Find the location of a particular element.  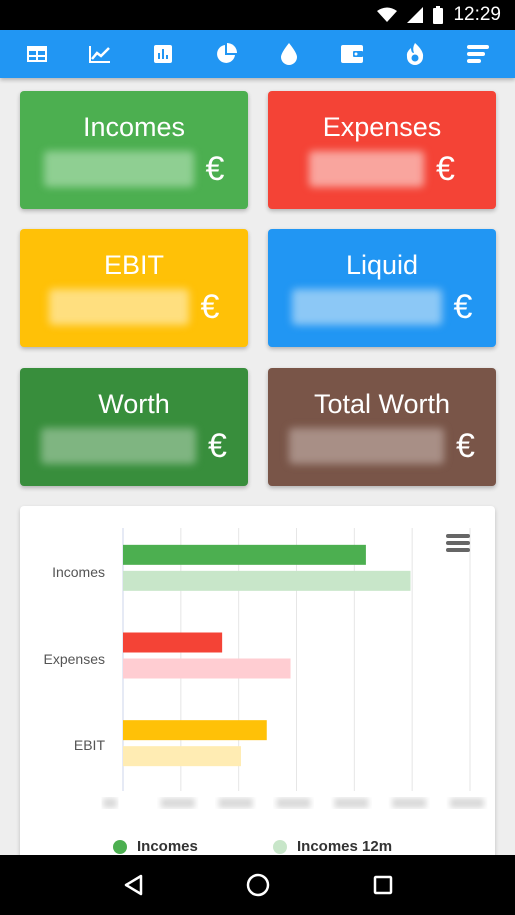

android-nav-bar is located at coordinates (257, 885).